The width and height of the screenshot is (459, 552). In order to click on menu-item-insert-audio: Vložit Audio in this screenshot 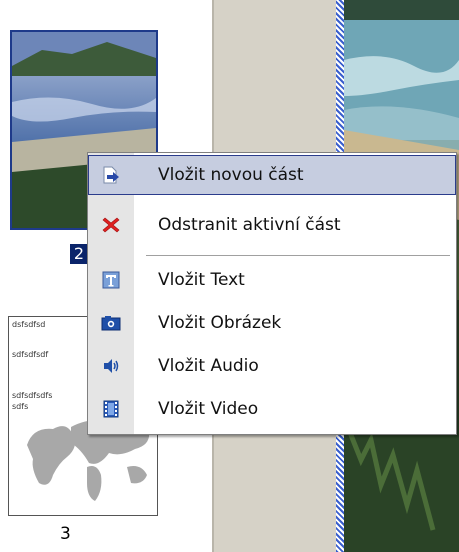, I will do `click(272, 366)`.